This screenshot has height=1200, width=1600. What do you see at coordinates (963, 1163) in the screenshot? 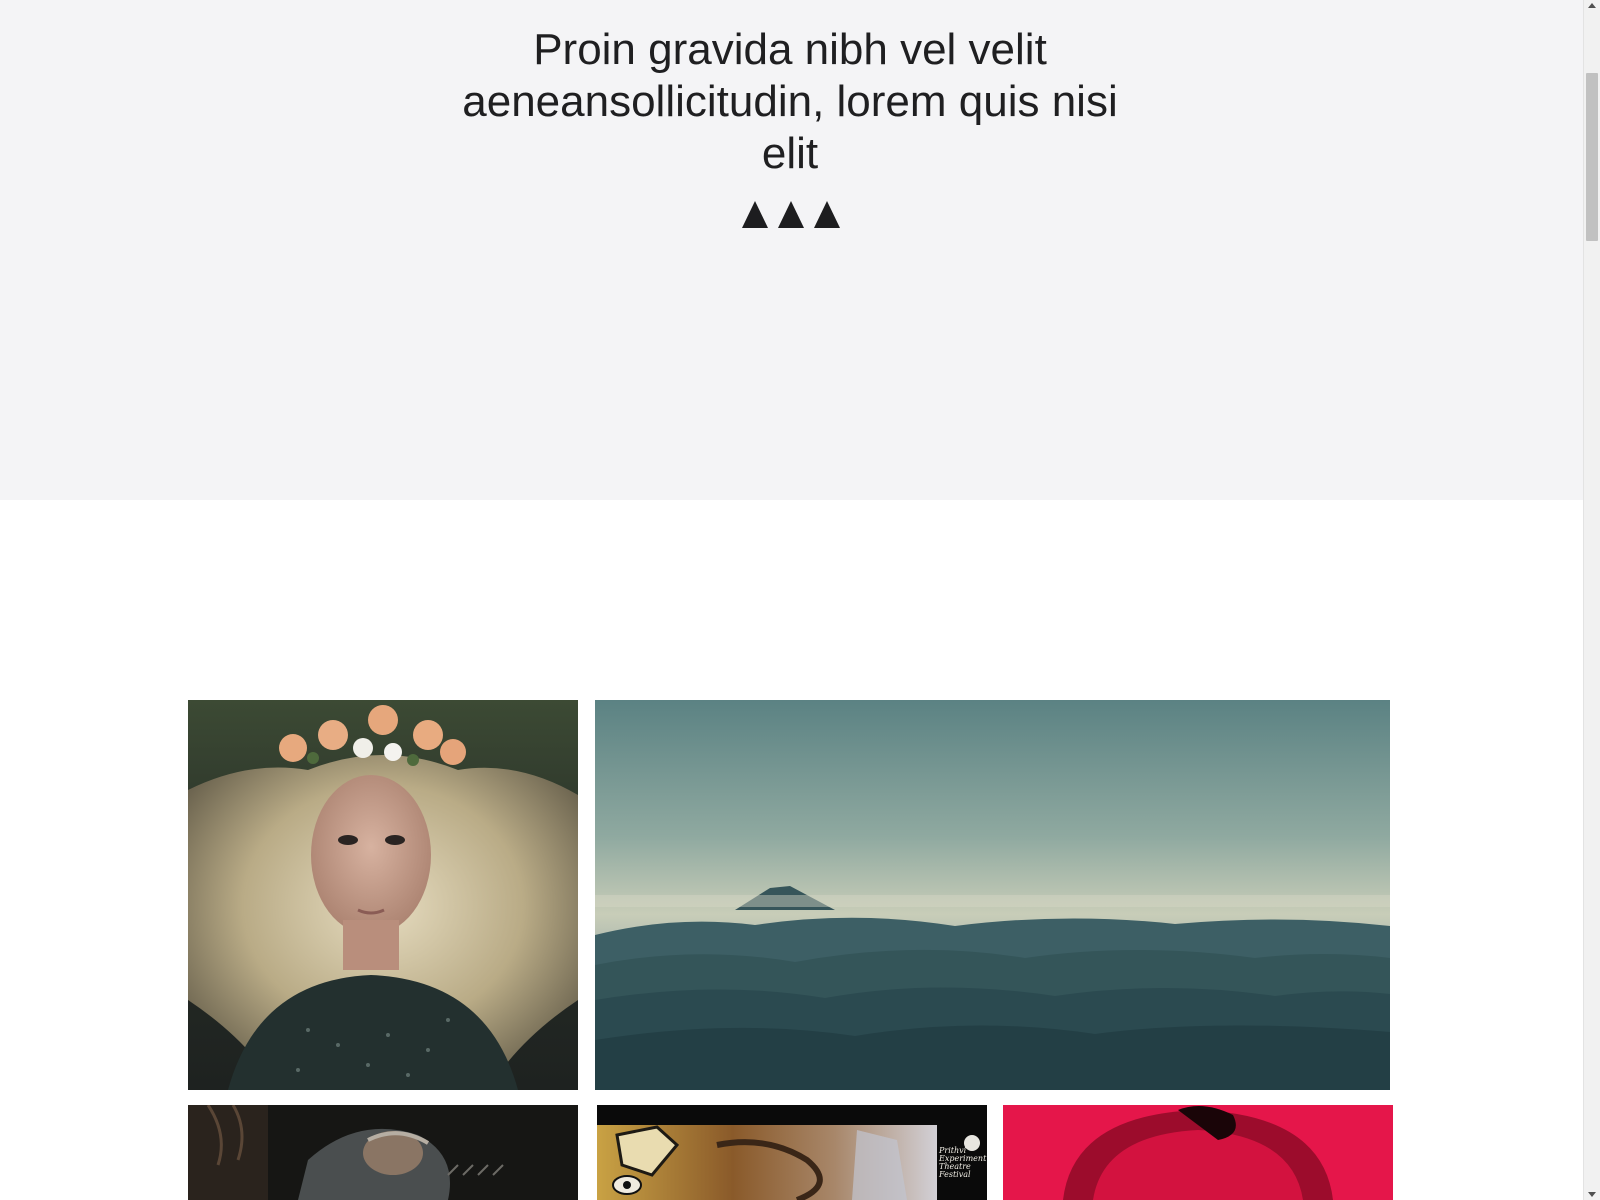
I see `poster-text: Prithvi Experiment Theatre Festival` at bounding box center [963, 1163].